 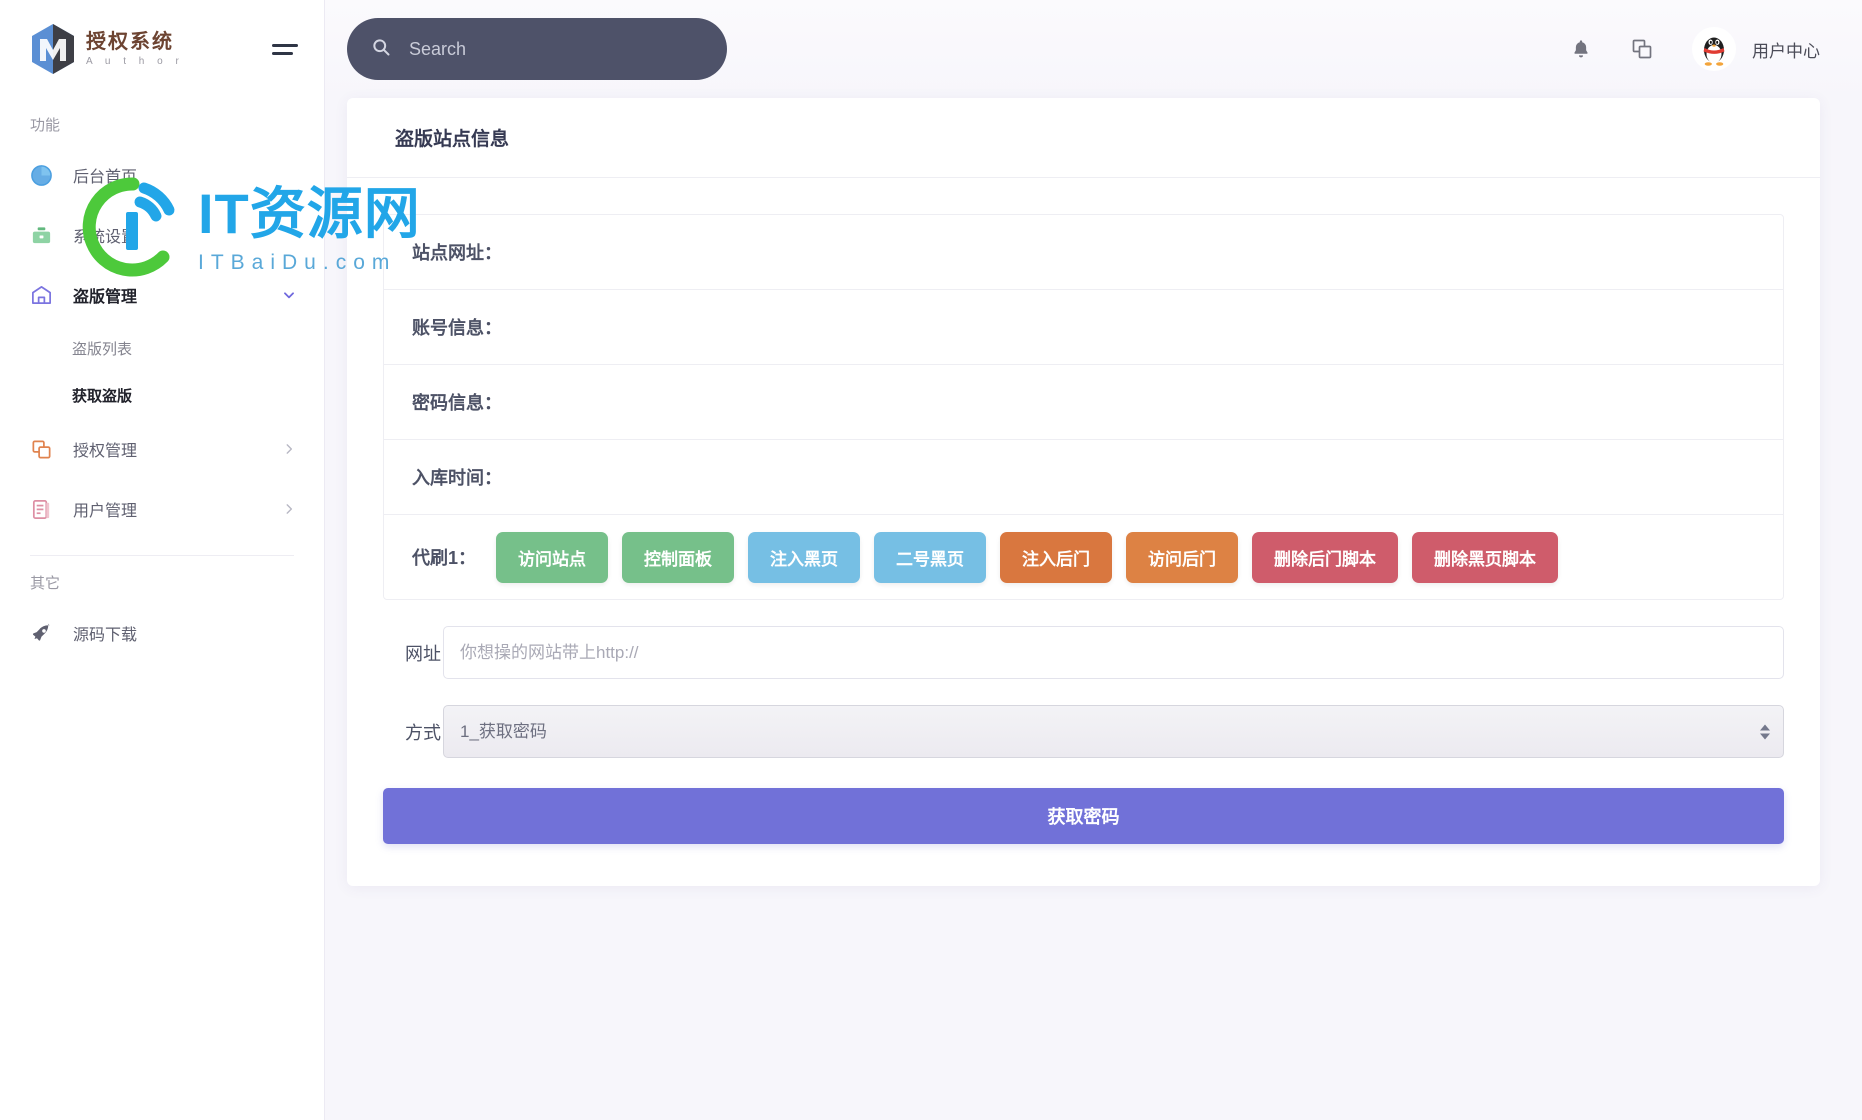 What do you see at coordinates (289, 295) in the screenshot?
I see `chevron-down-icon` at bounding box center [289, 295].